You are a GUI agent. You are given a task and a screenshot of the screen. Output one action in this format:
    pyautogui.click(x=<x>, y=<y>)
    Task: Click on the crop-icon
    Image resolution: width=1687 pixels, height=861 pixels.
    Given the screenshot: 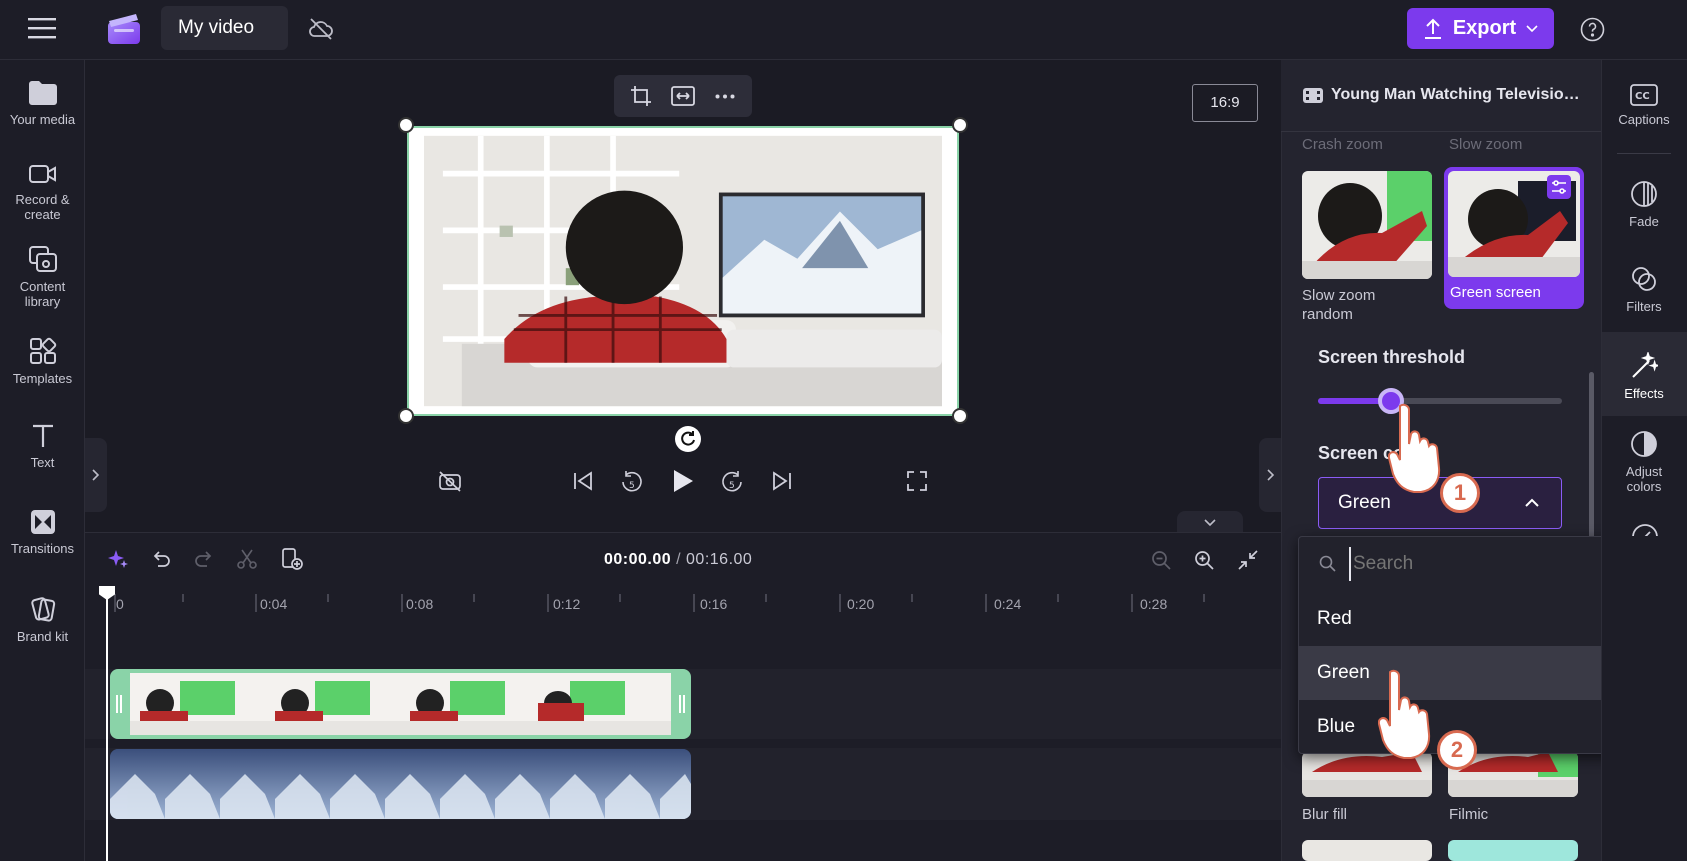 What is the action you would take?
    pyautogui.click(x=641, y=96)
    